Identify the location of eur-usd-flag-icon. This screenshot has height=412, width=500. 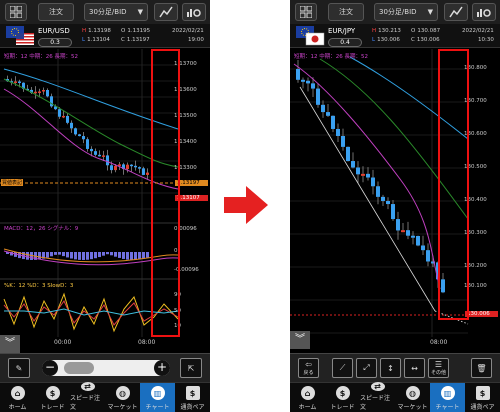
(20, 35).